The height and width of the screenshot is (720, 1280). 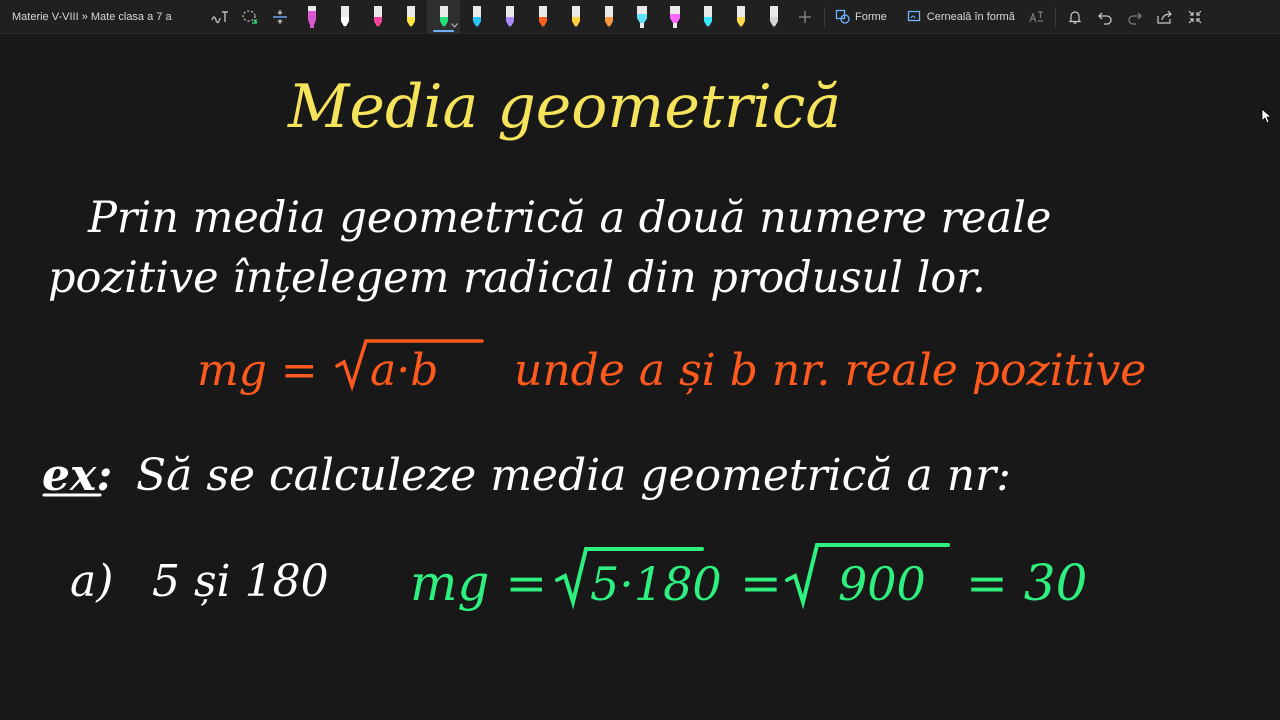 I want to click on pen-12-button, so click(x=674, y=17).